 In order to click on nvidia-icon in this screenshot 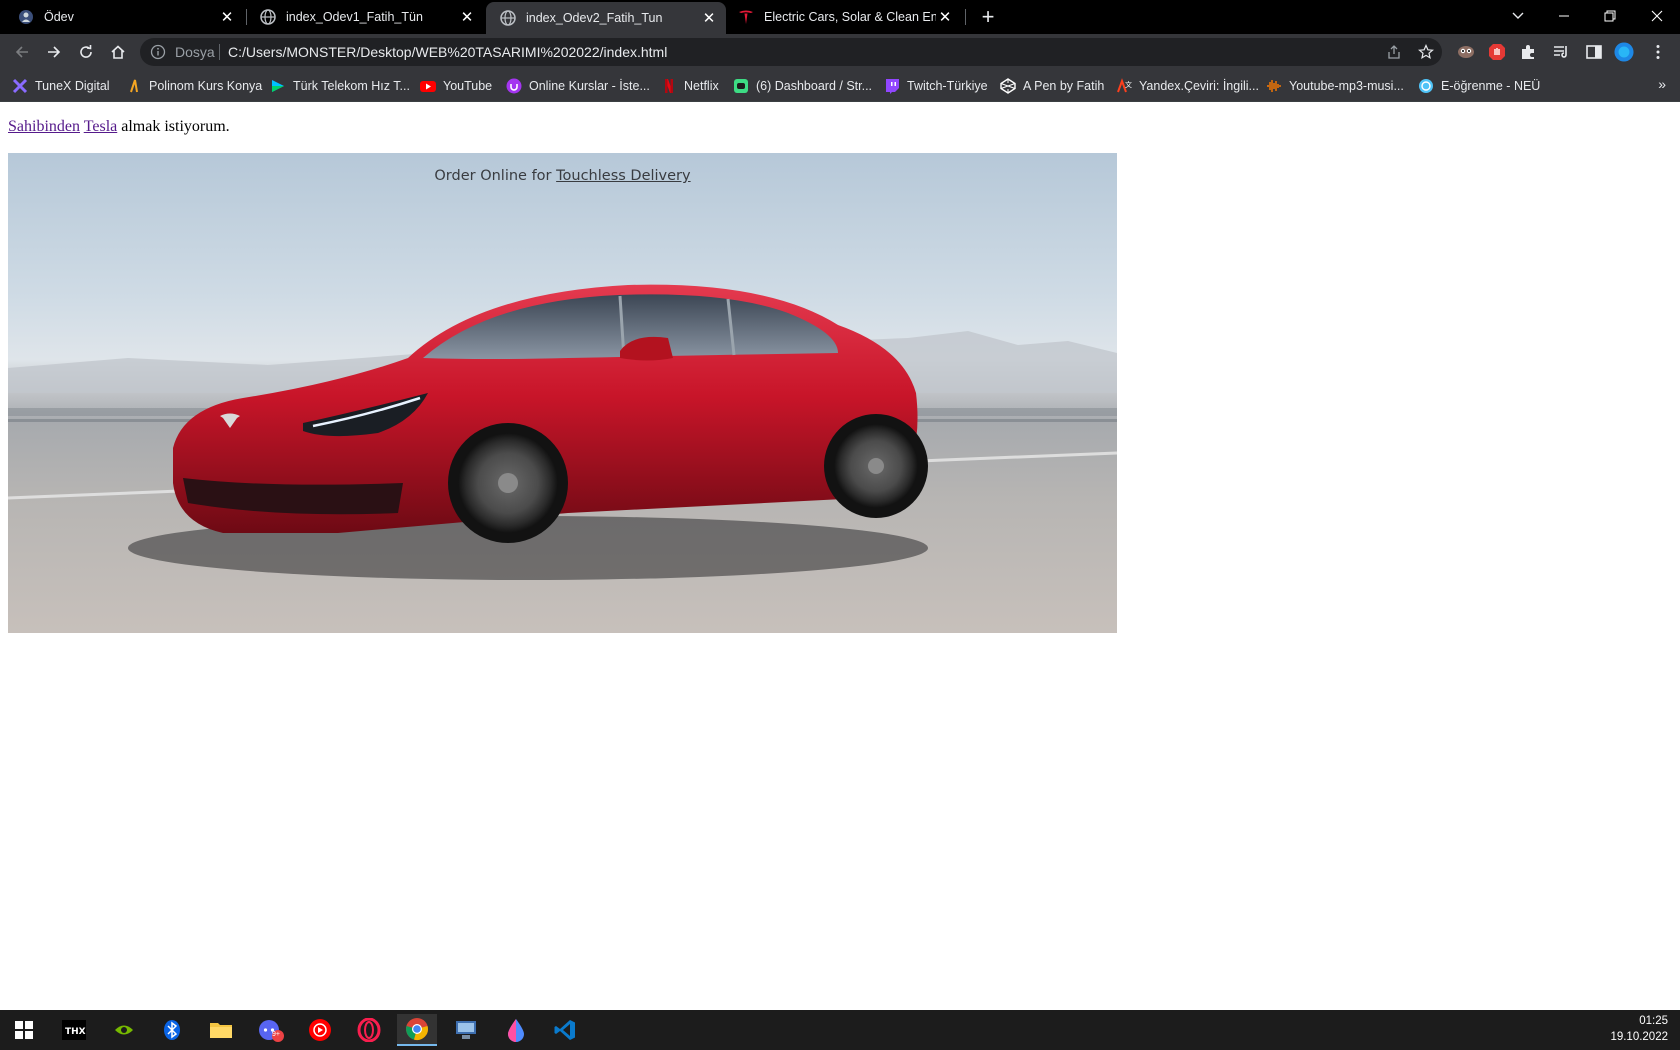, I will do `click(124, 1030)`.